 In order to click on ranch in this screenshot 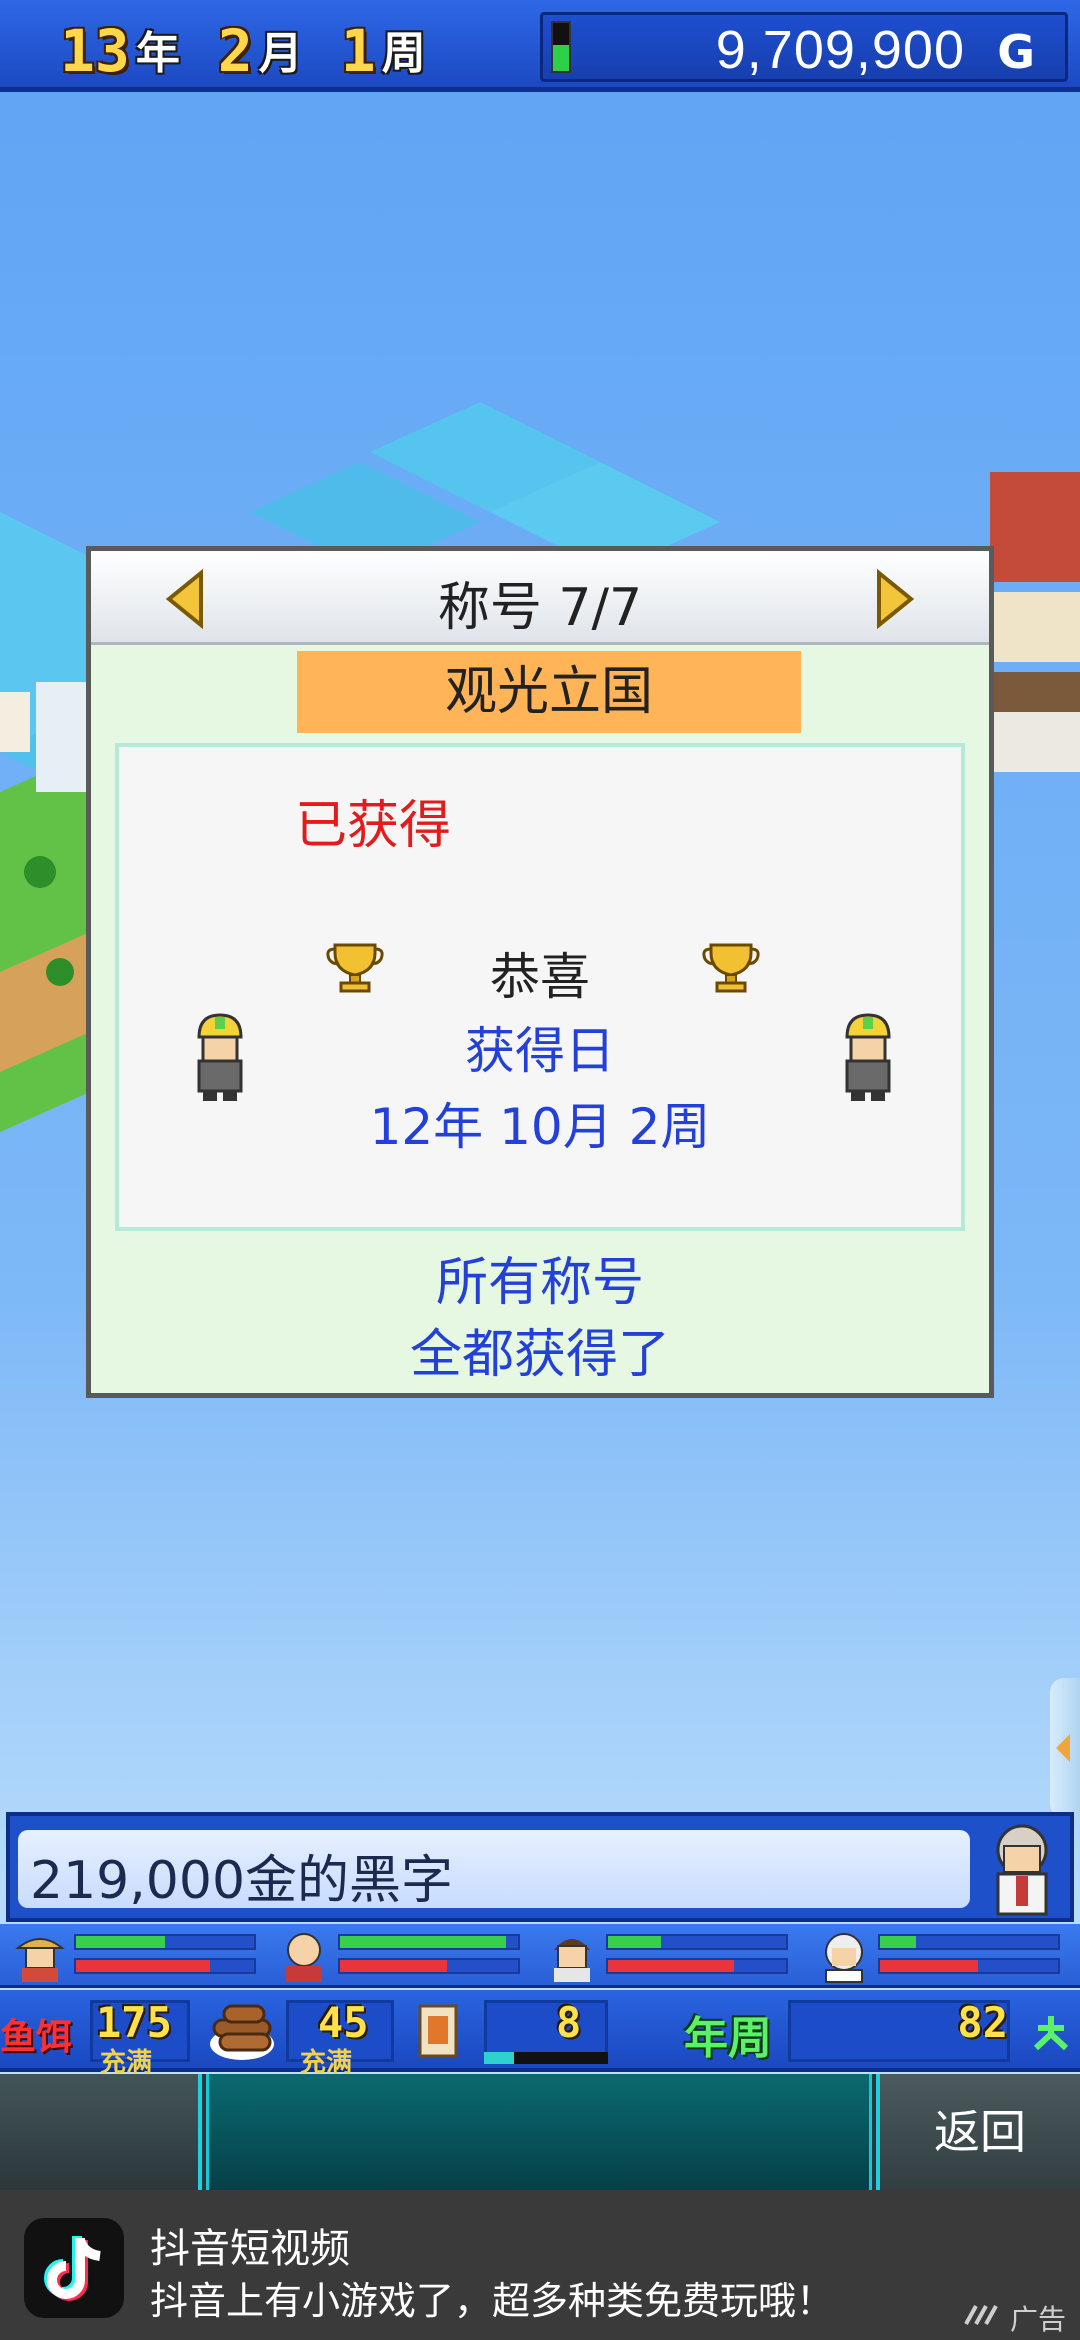, I will do `click(1035, 692)`.